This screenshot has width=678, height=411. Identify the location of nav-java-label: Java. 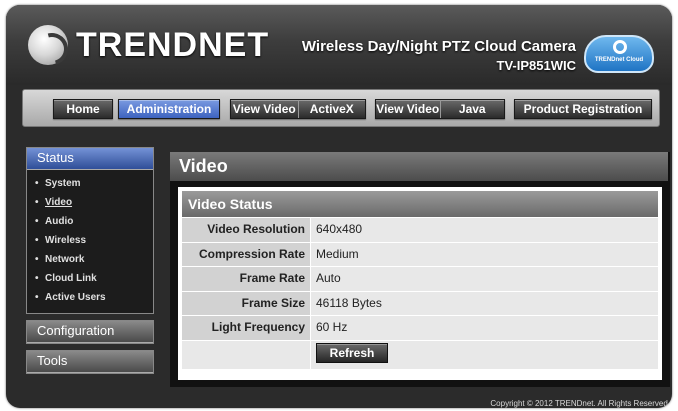
(472, 109).